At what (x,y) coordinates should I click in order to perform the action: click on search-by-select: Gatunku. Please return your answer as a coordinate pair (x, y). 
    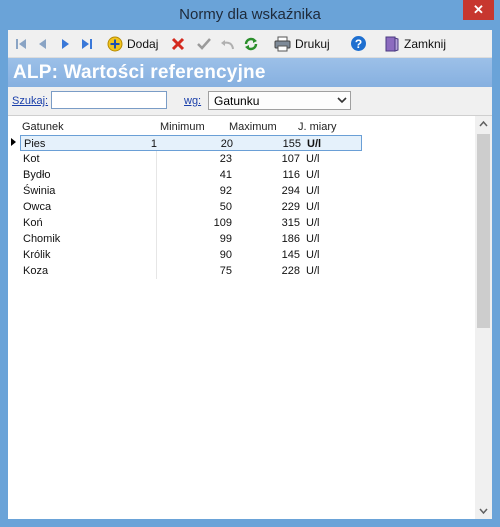
    Looking at the image, I should click on (279, 100).